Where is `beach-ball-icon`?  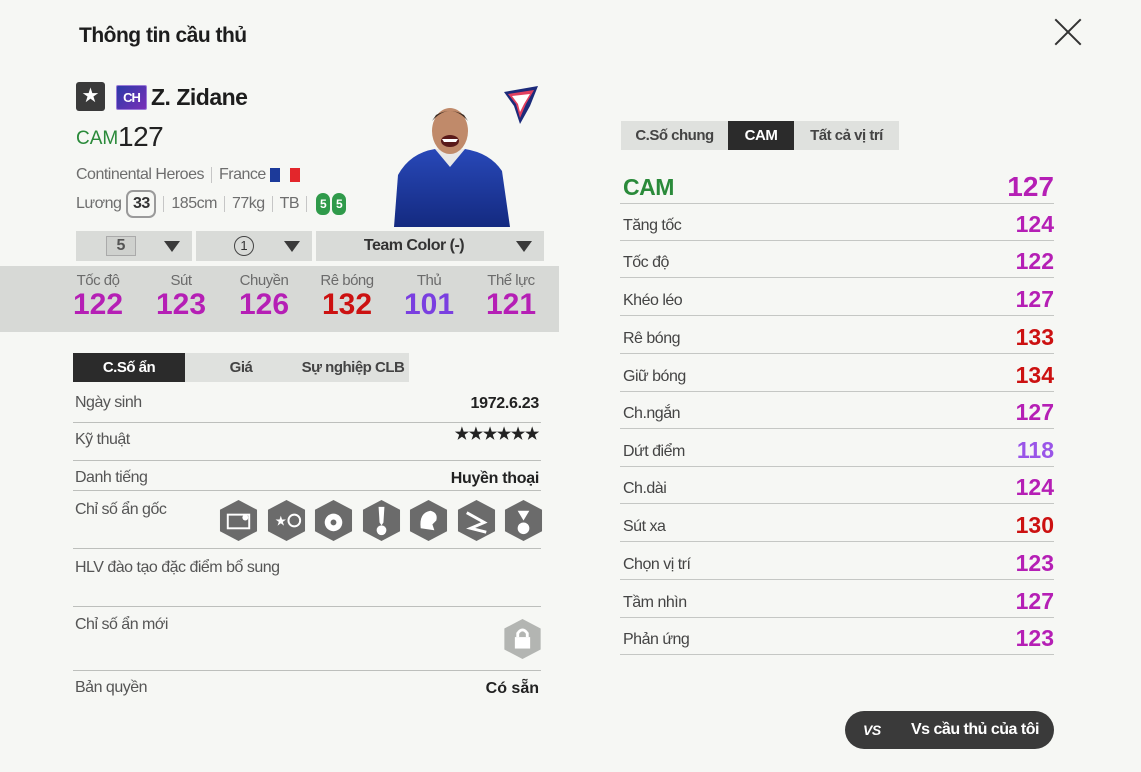 beach-ball-icon is located at coordinates (523, 520).